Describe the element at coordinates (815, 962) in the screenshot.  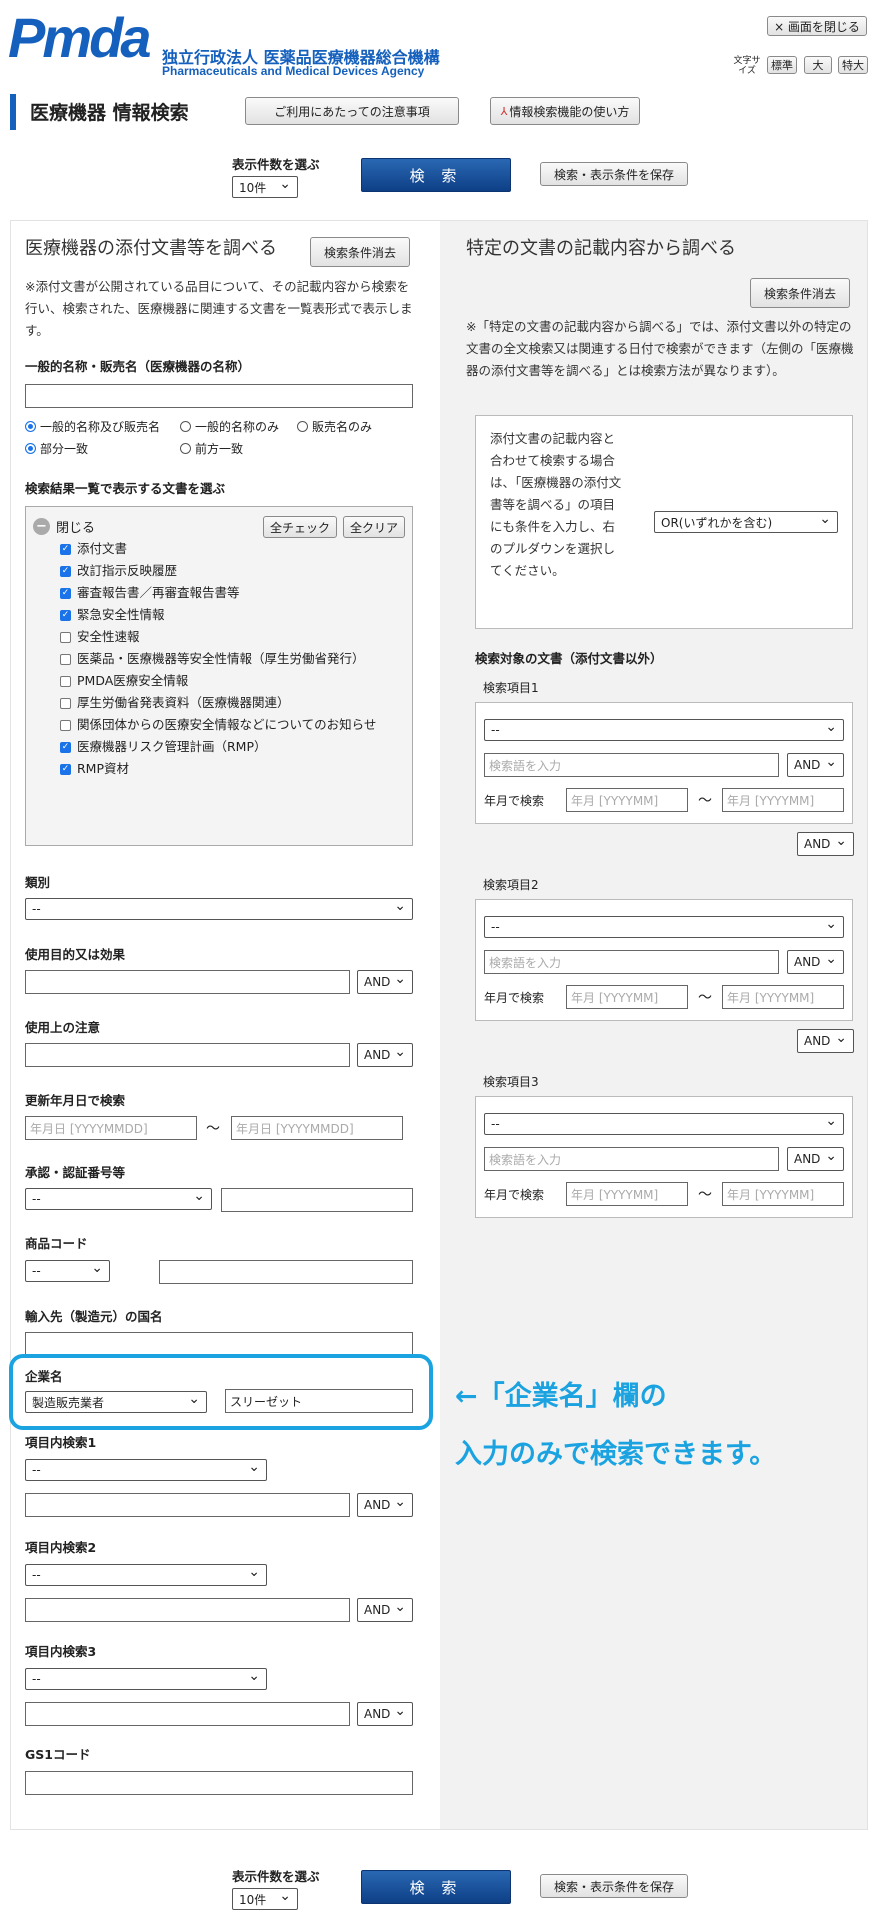
I see `search-item-2-and-select: AND` at that location.